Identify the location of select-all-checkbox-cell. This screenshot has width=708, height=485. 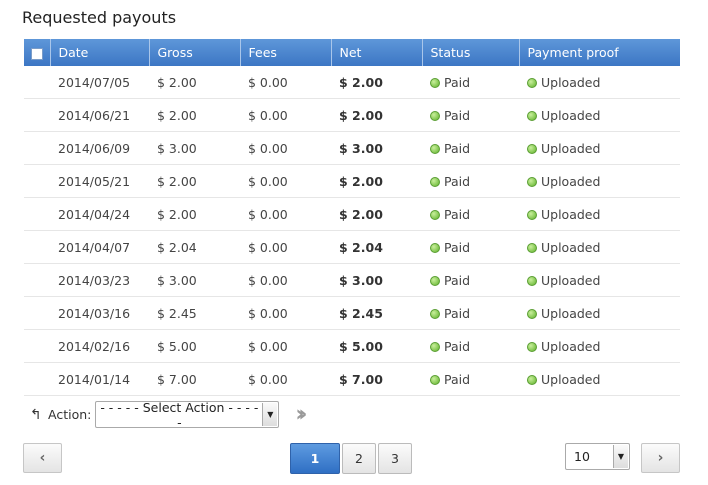
(37, 52).